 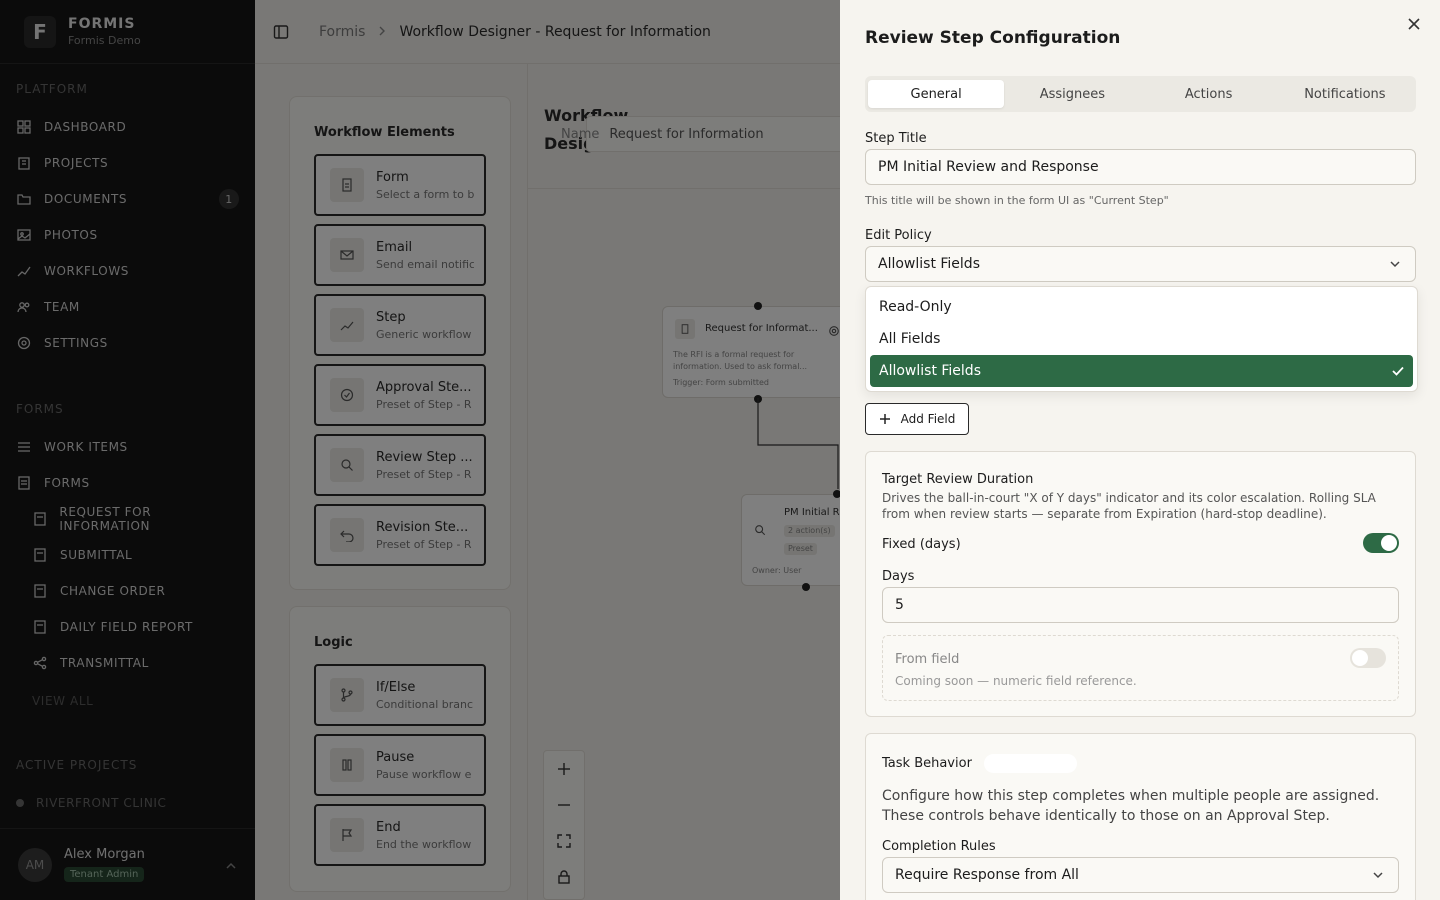 What do you see at coordinates (1030, 763) in the screenshot?
I see `multi-person-badge: Multi-person` at bounding box center [1030, 763].